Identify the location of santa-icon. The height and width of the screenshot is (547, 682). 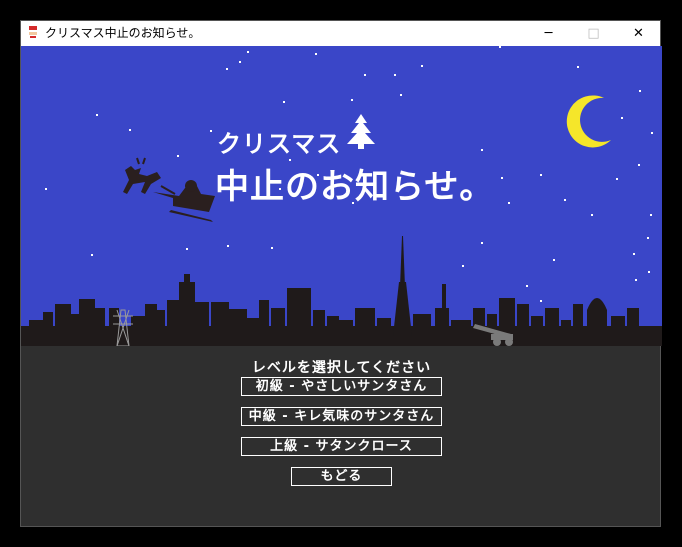
(33, 33).